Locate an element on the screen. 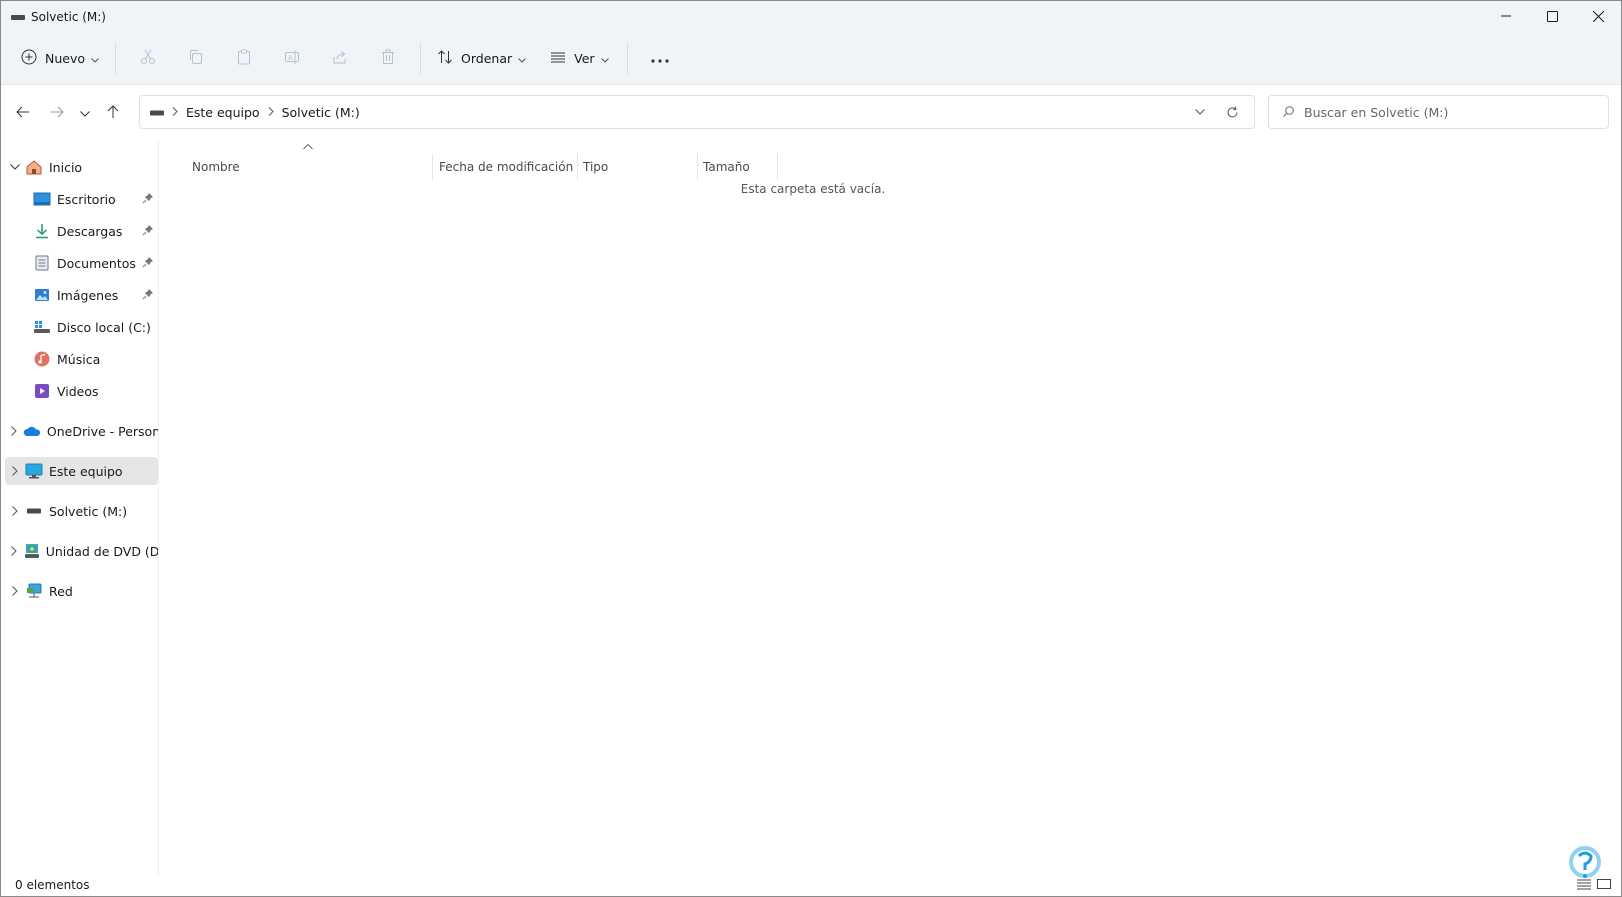  new-button-label: Nuevo is located at coordinates (65, 58).